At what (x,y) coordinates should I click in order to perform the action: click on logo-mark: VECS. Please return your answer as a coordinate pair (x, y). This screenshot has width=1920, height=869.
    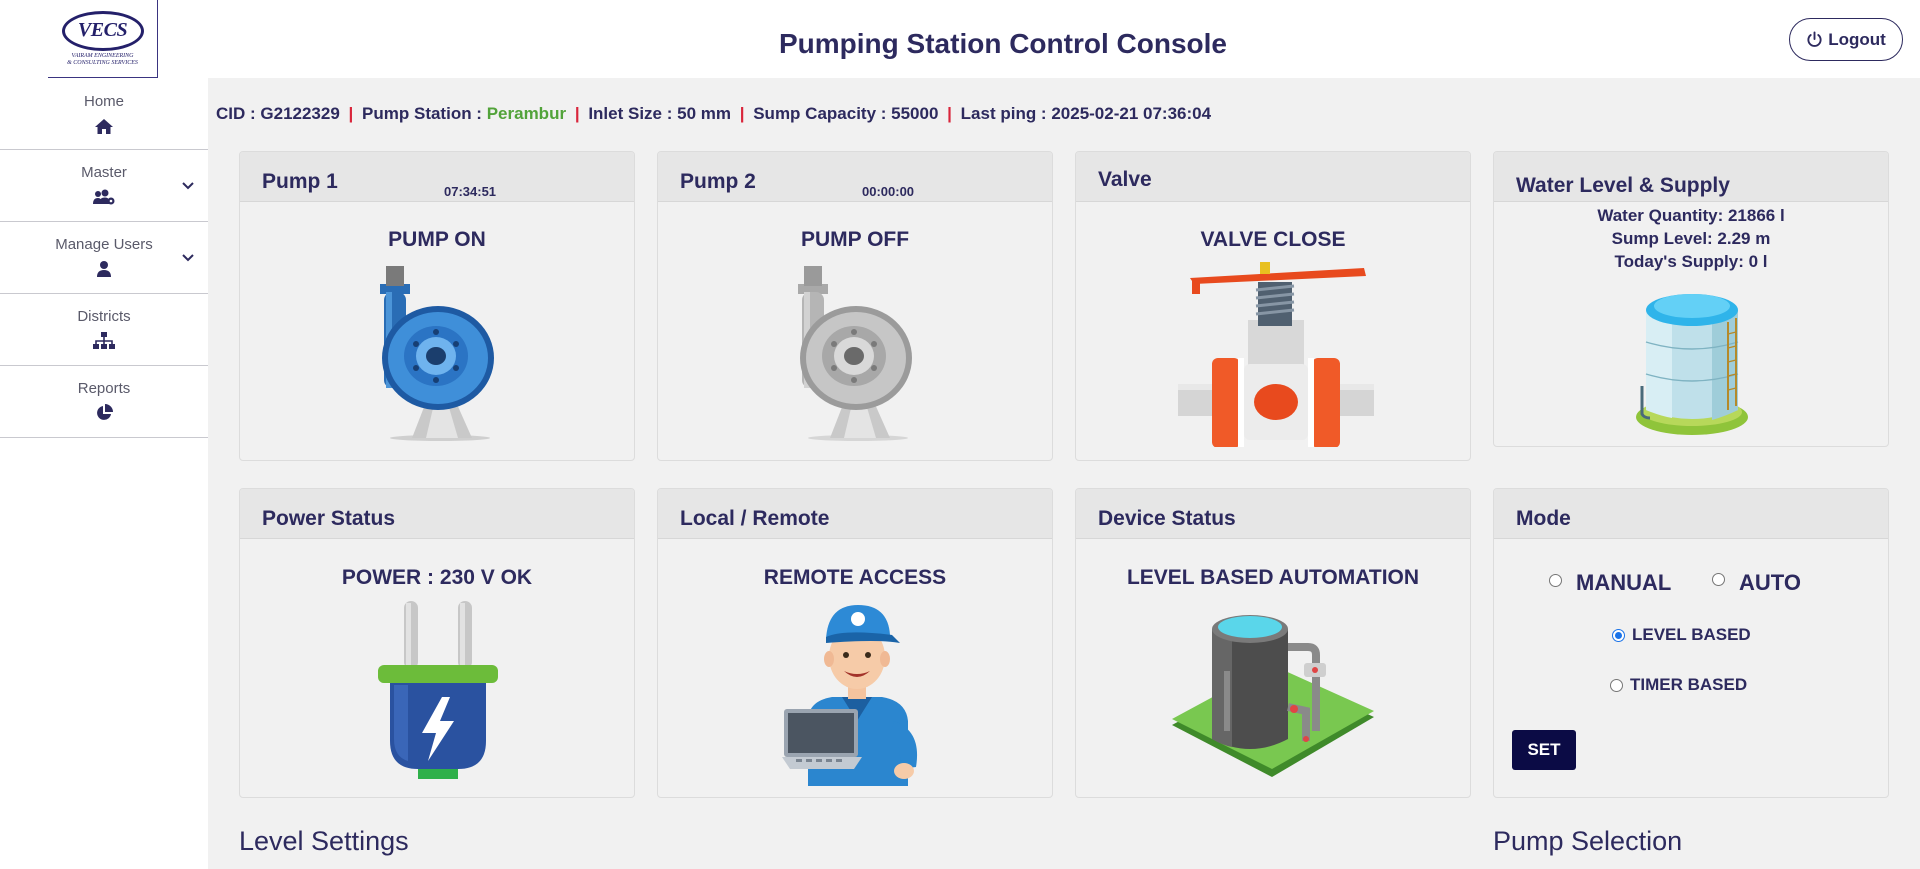
    Looking at the image, I should click on (102, 30).